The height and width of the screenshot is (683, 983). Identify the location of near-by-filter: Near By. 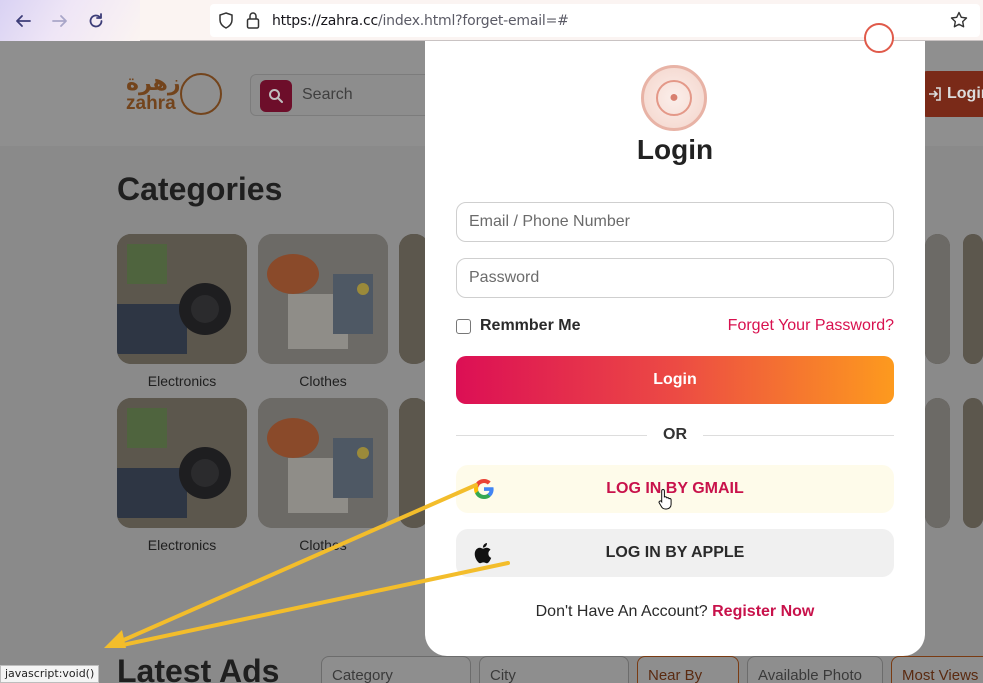
(688, 669).